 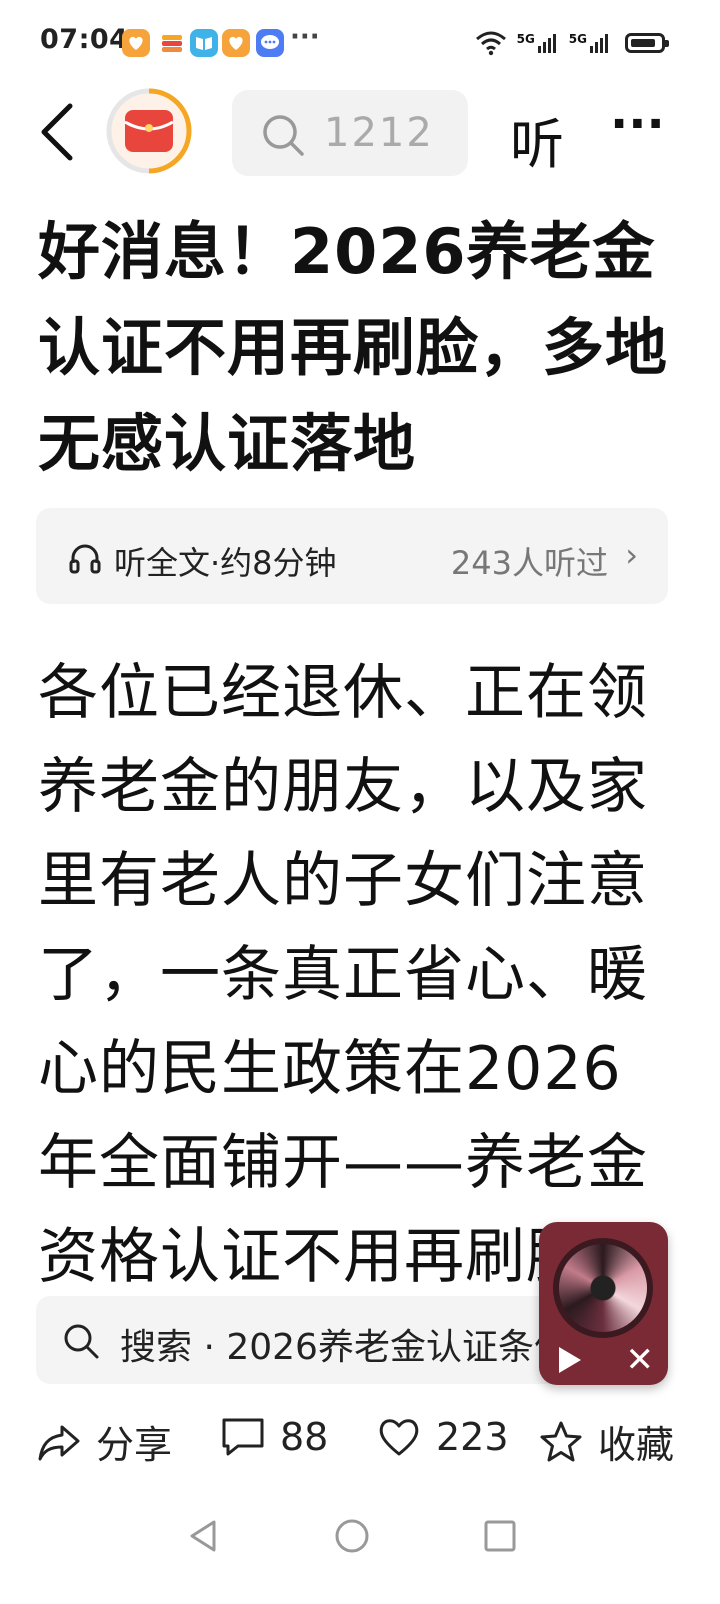 I want to click on wifi-icon, so click(x=490, y=43).